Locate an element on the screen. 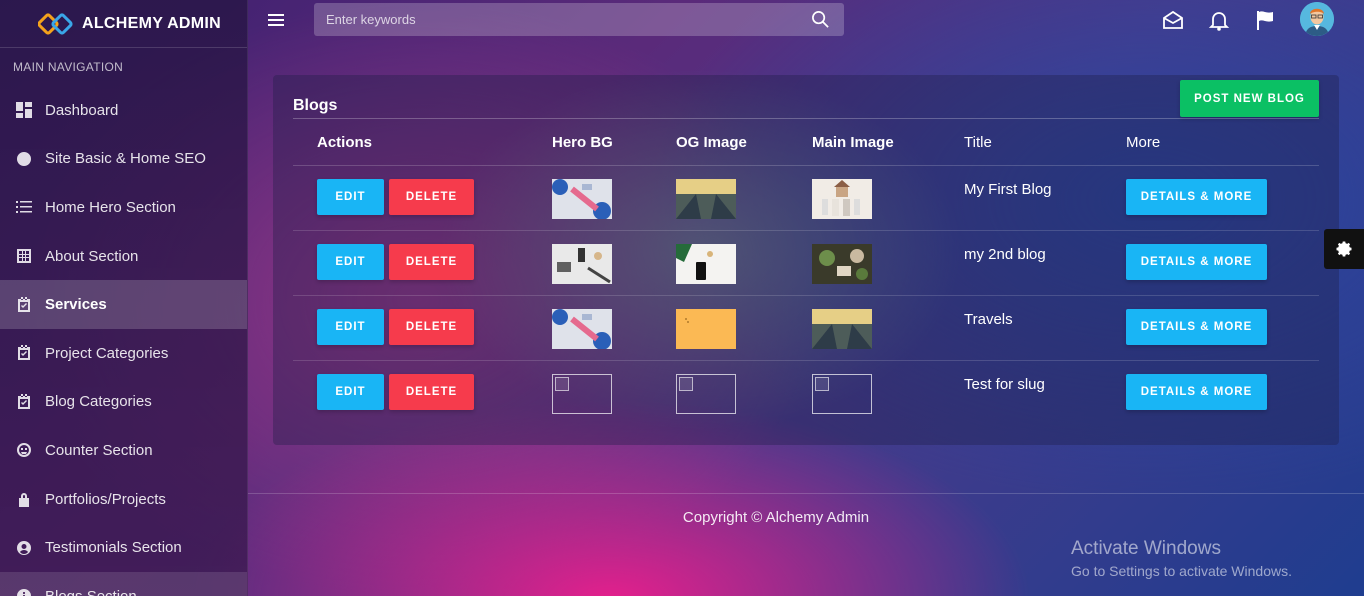 This screenshot has width=1364, height=596. sidebar-item-label: Counter Section is located at coordinates (99, 450).